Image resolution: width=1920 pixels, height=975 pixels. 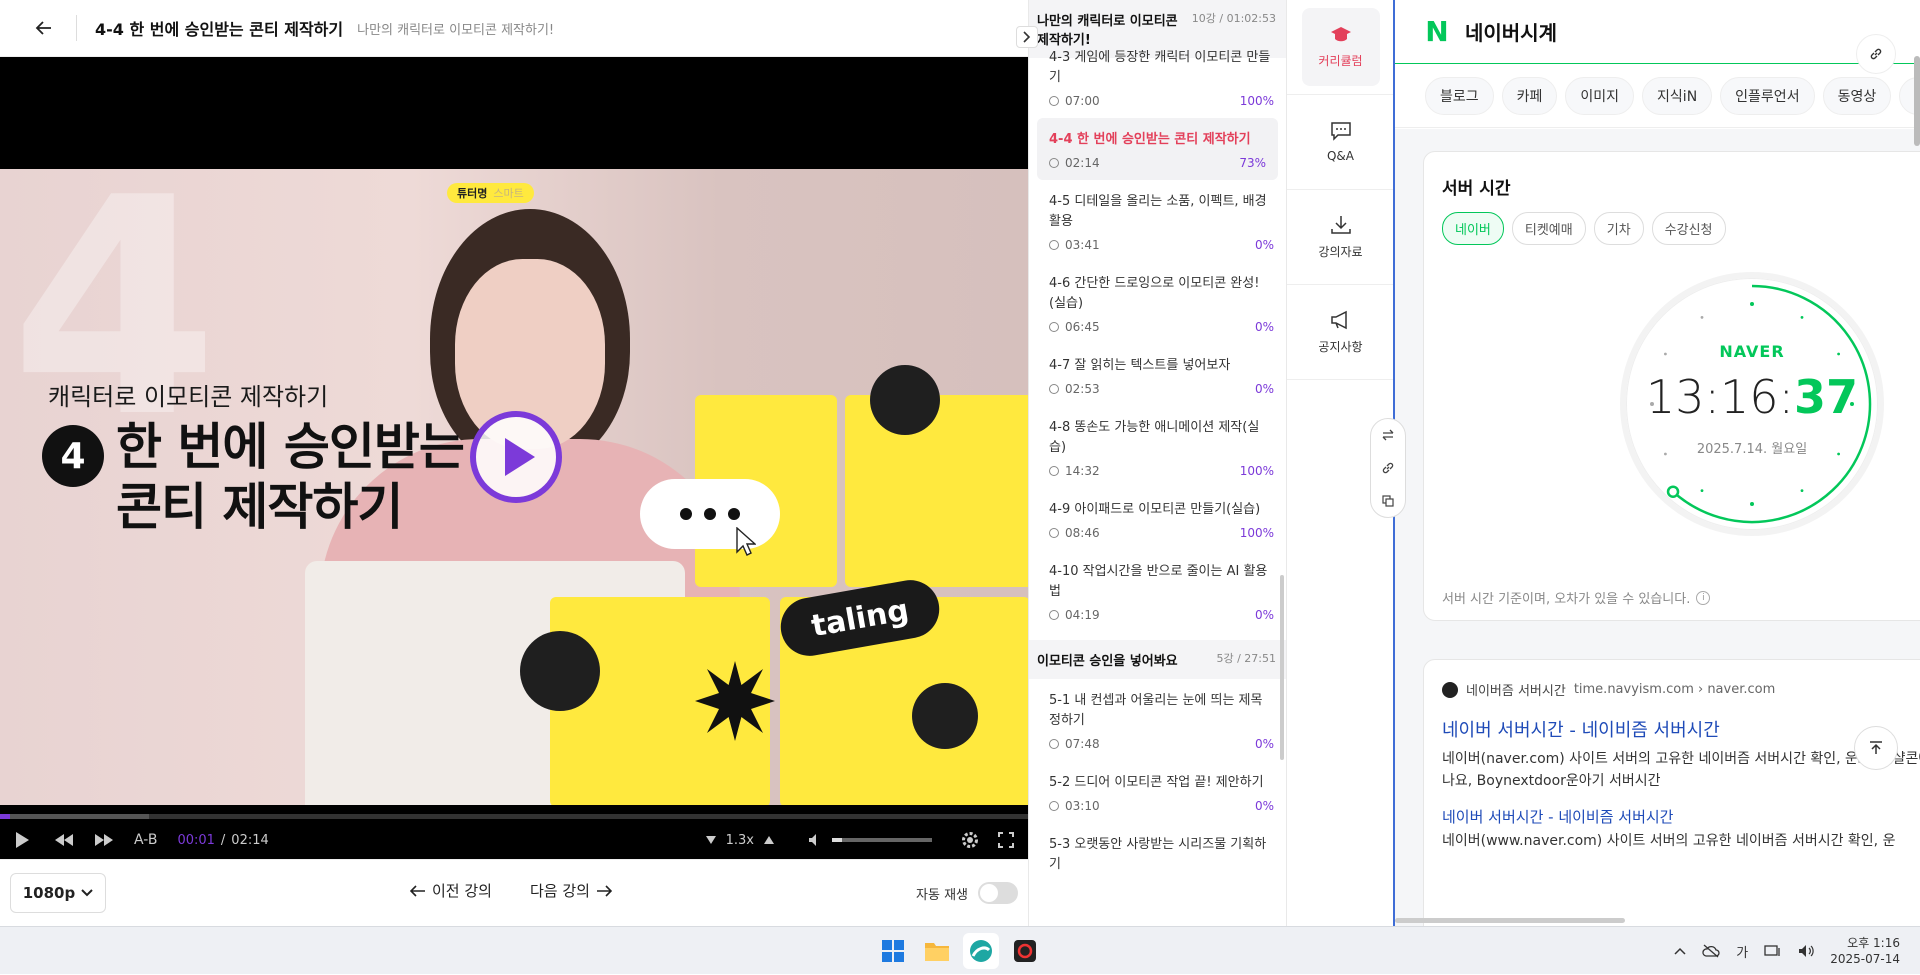 I want to click on mouse-cursor-icon, so click(x=746, y=541).